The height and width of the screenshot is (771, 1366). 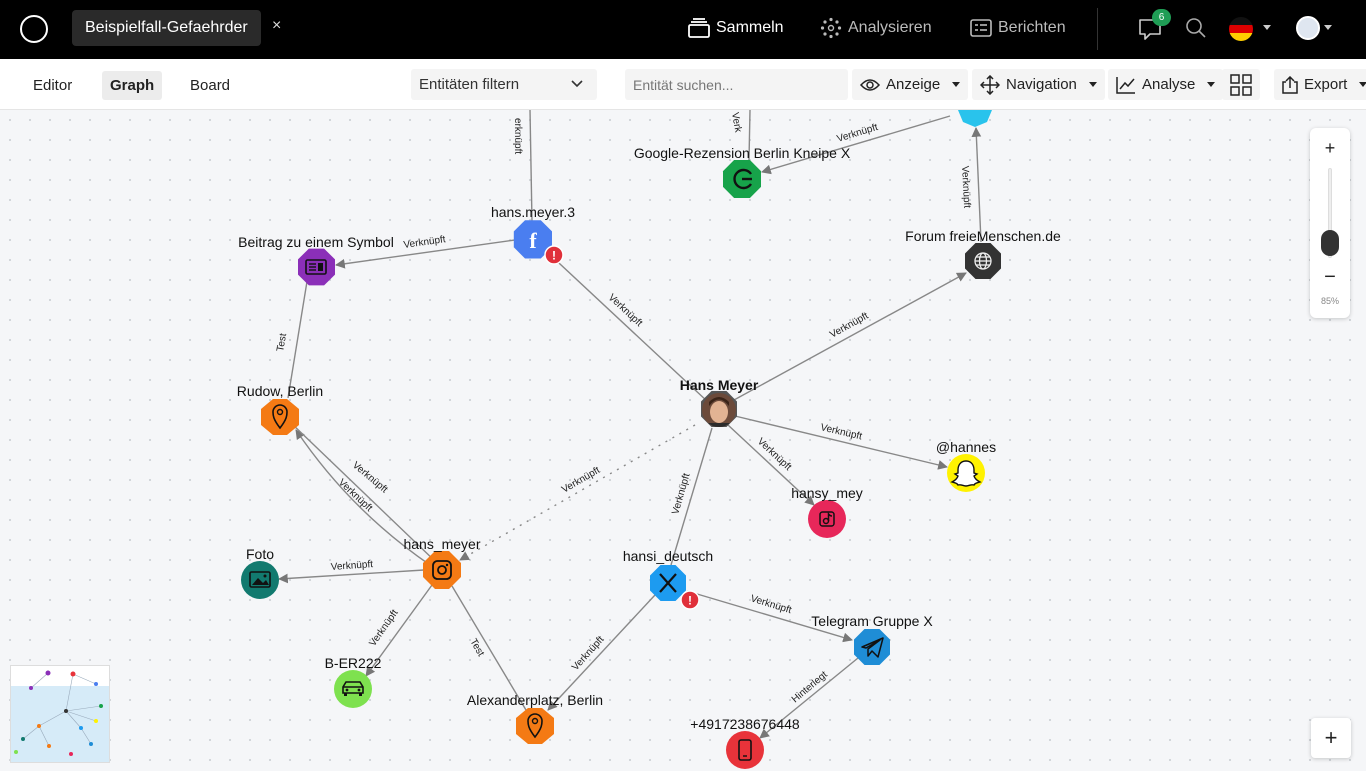 I want to click on german-flag-icon, so click(x=1241, y=29).